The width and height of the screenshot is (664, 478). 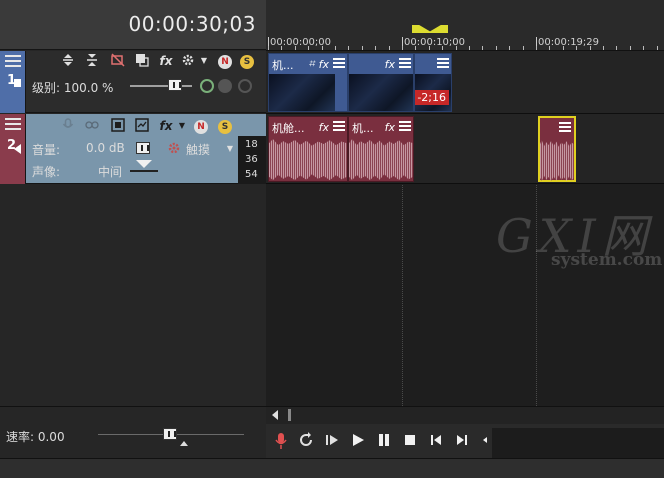 What do you see at coordinates (166, 126) in the screenshot?
I see `audio-fx-icon: fx` at bounding box center [166, 126].